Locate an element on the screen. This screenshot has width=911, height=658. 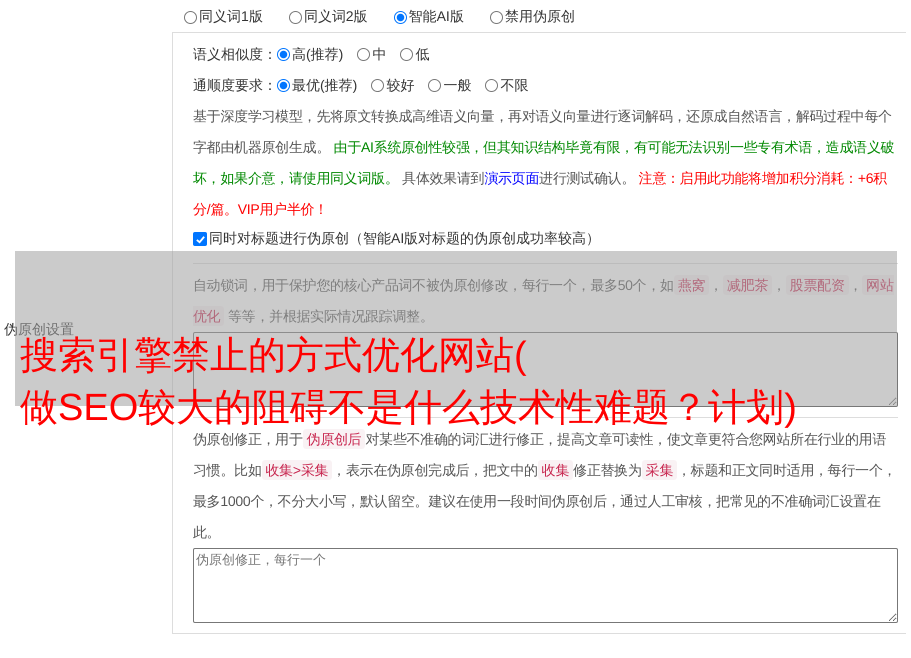
checkbox-label: 同时对标题进行伪原创（智能AI版对标题的伪原创成功率较高） is located at coordinates (404, 239).